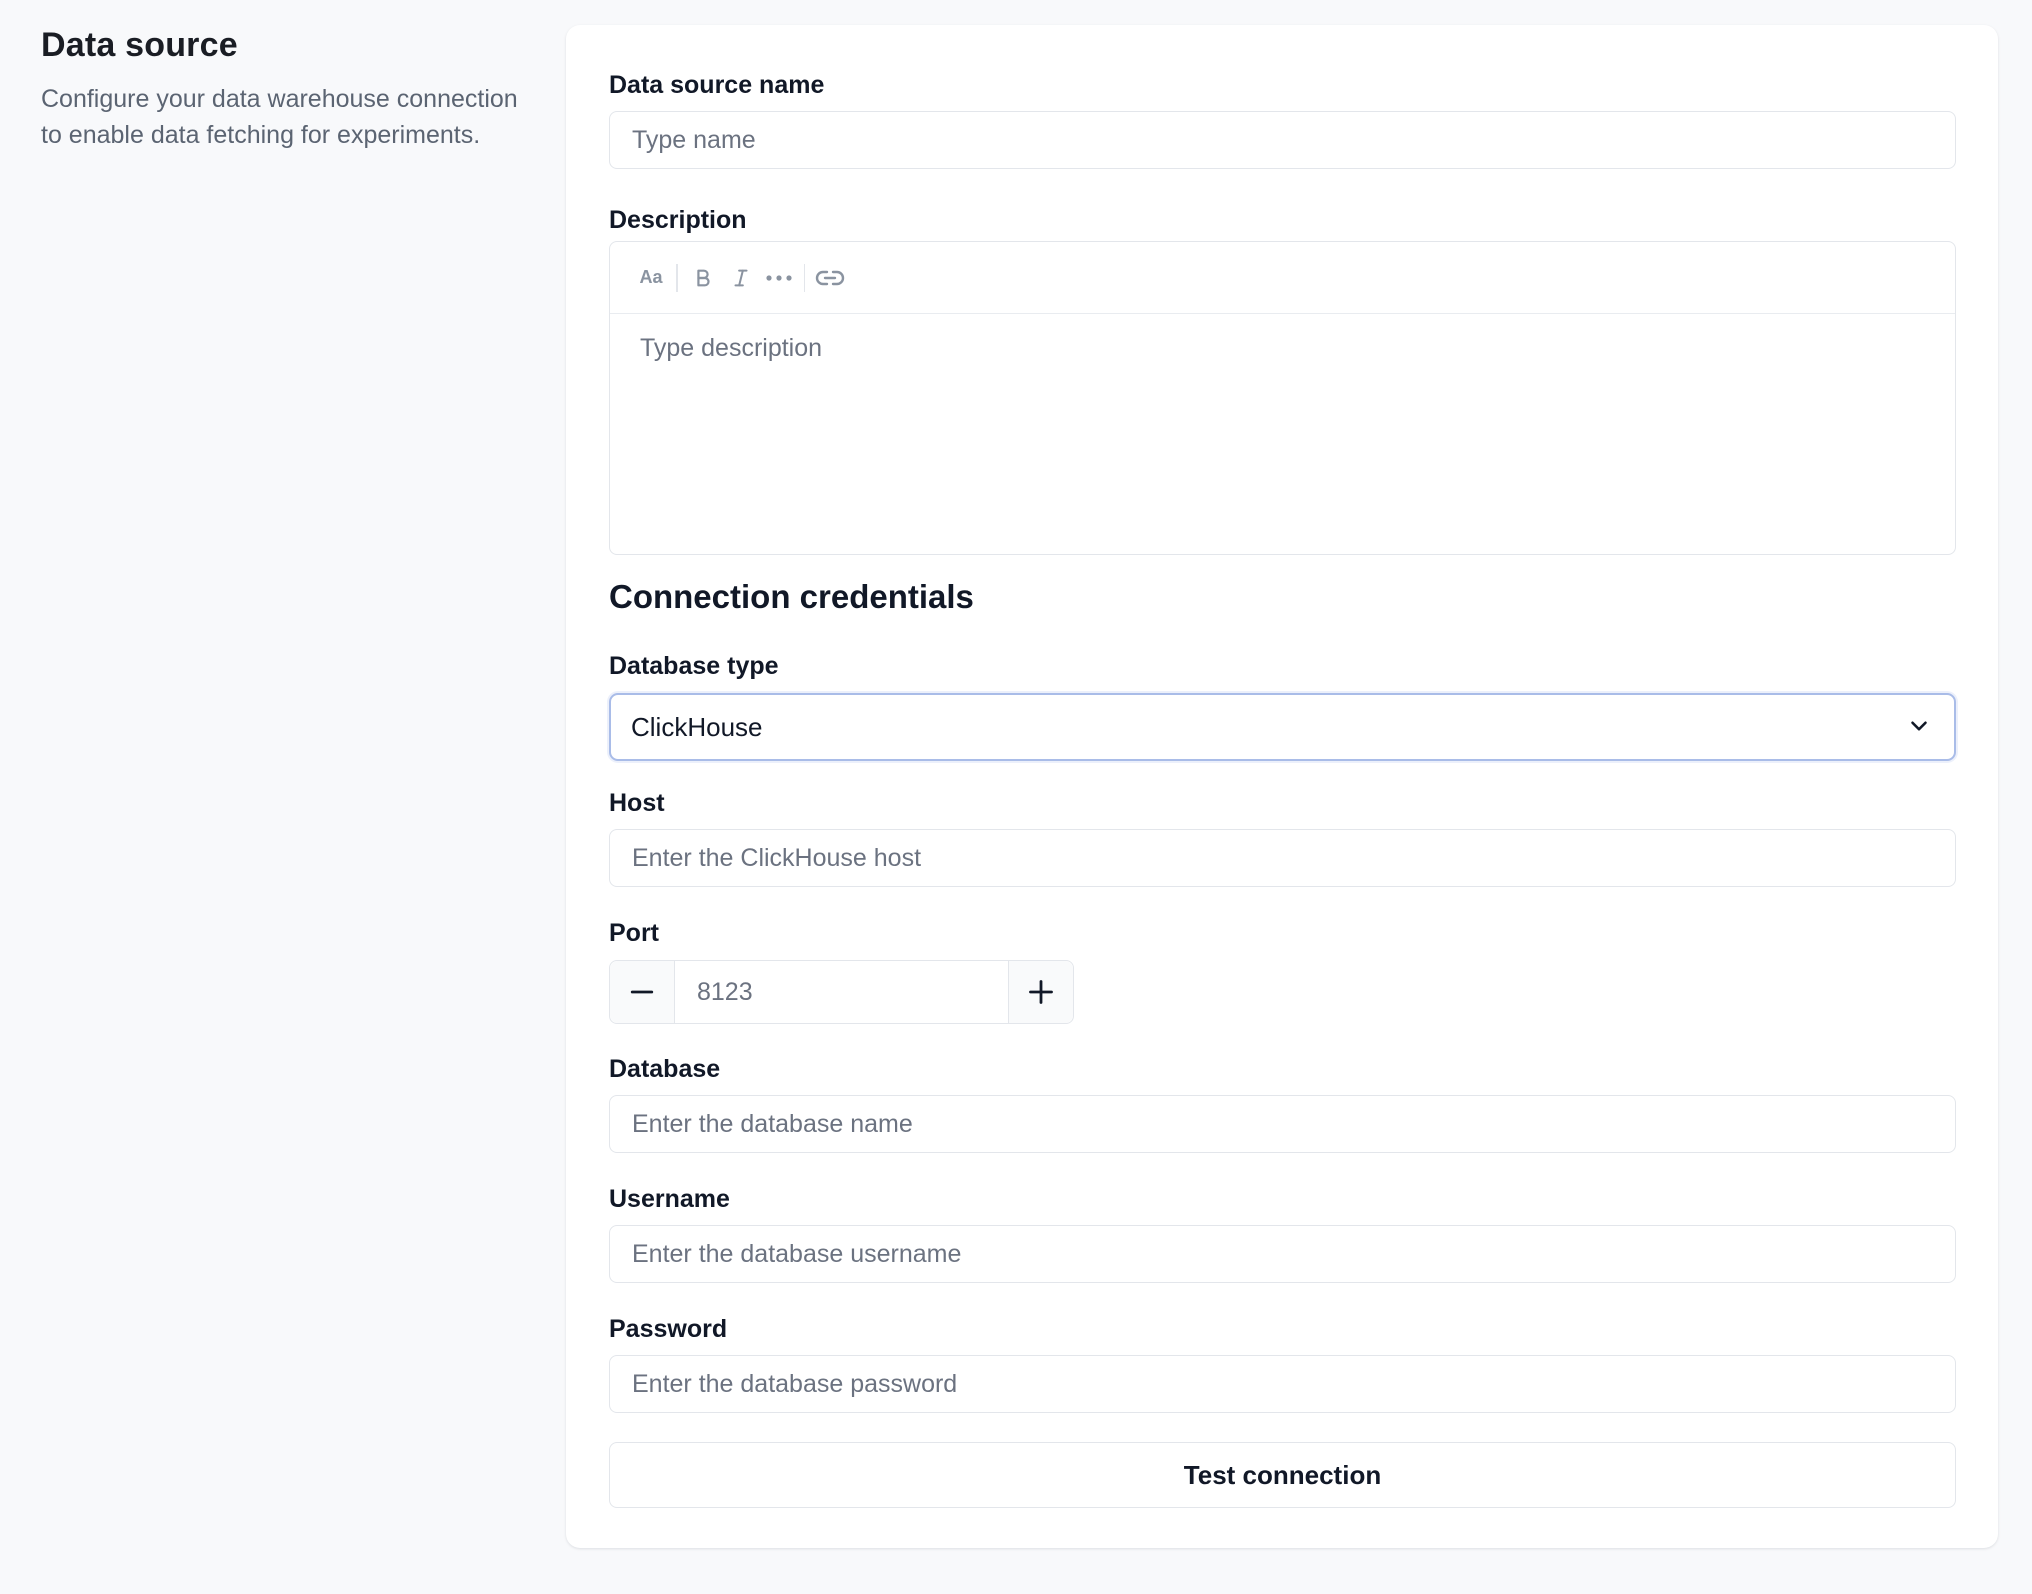 The width and height of the screenshot is (2032, 1594). I want to click on editor-toolbar: Aa, so click(1282, 278).